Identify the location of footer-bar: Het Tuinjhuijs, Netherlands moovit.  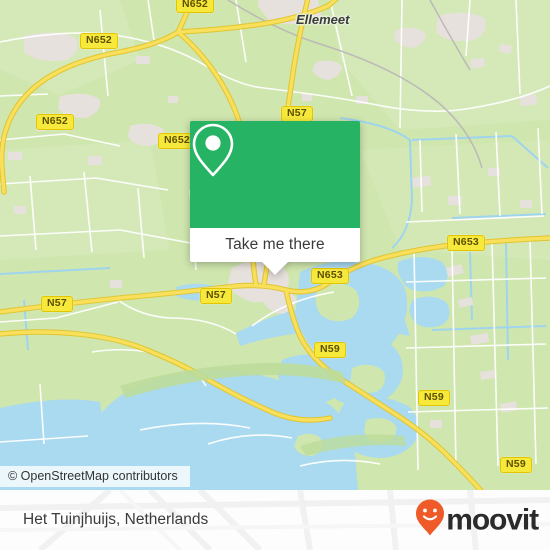
(275, 520).